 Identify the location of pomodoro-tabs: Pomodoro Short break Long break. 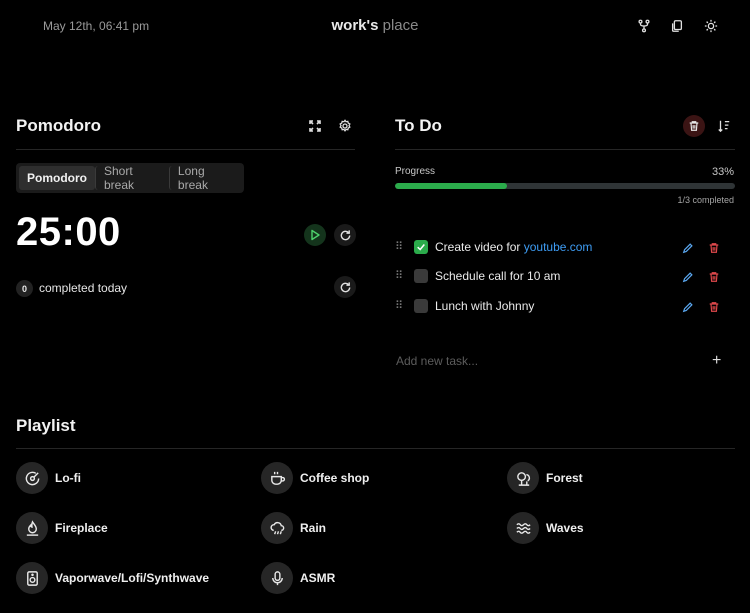
(130, 178).